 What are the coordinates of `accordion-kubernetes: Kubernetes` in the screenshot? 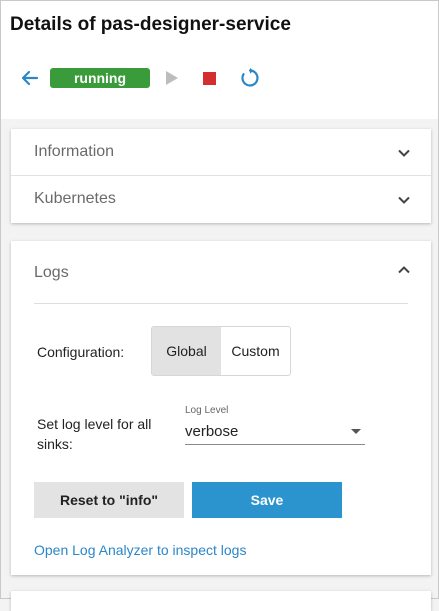 It's located at (221, 199).